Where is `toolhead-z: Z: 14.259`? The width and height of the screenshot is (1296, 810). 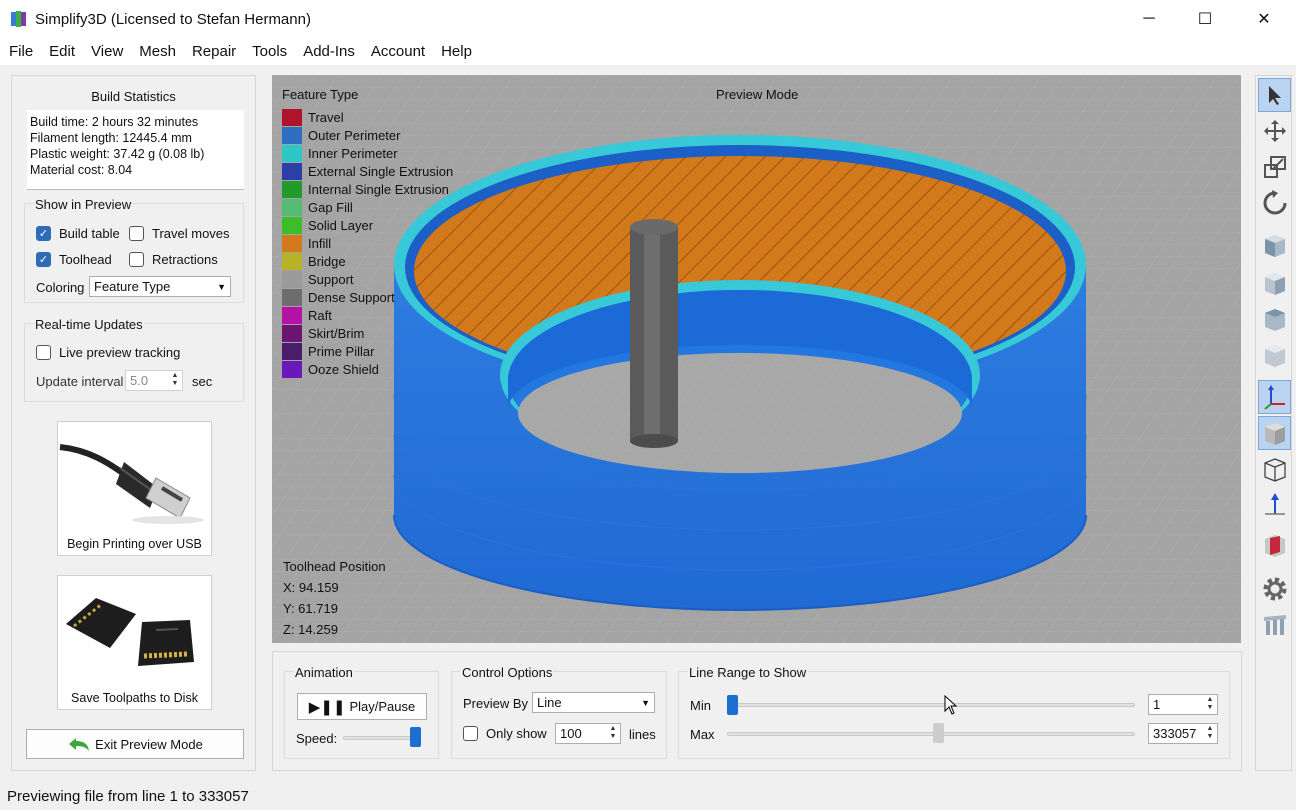 toolhead-z: Z: 14.259 is located at coordinates (310, 629).